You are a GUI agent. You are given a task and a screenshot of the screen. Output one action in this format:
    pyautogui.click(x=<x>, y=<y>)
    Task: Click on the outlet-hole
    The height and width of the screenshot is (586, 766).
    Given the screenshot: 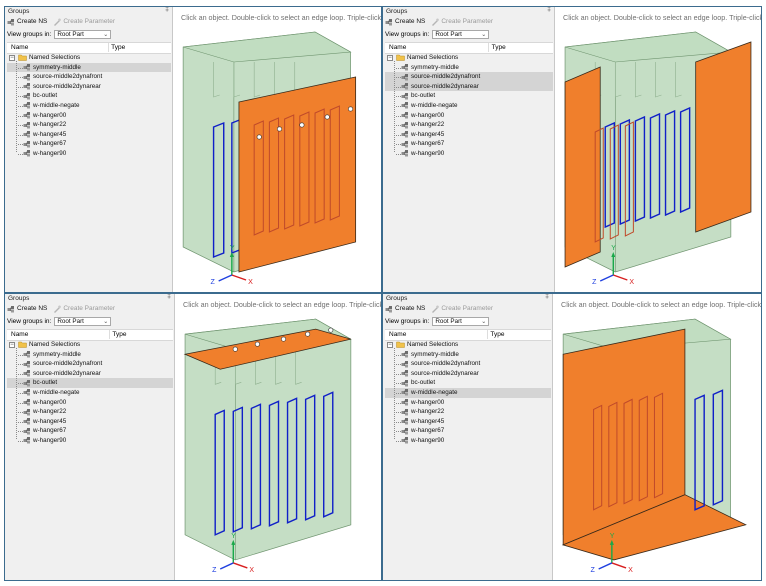 What is the action you would take?
    pyautogui.click(x=284, y=339)
    